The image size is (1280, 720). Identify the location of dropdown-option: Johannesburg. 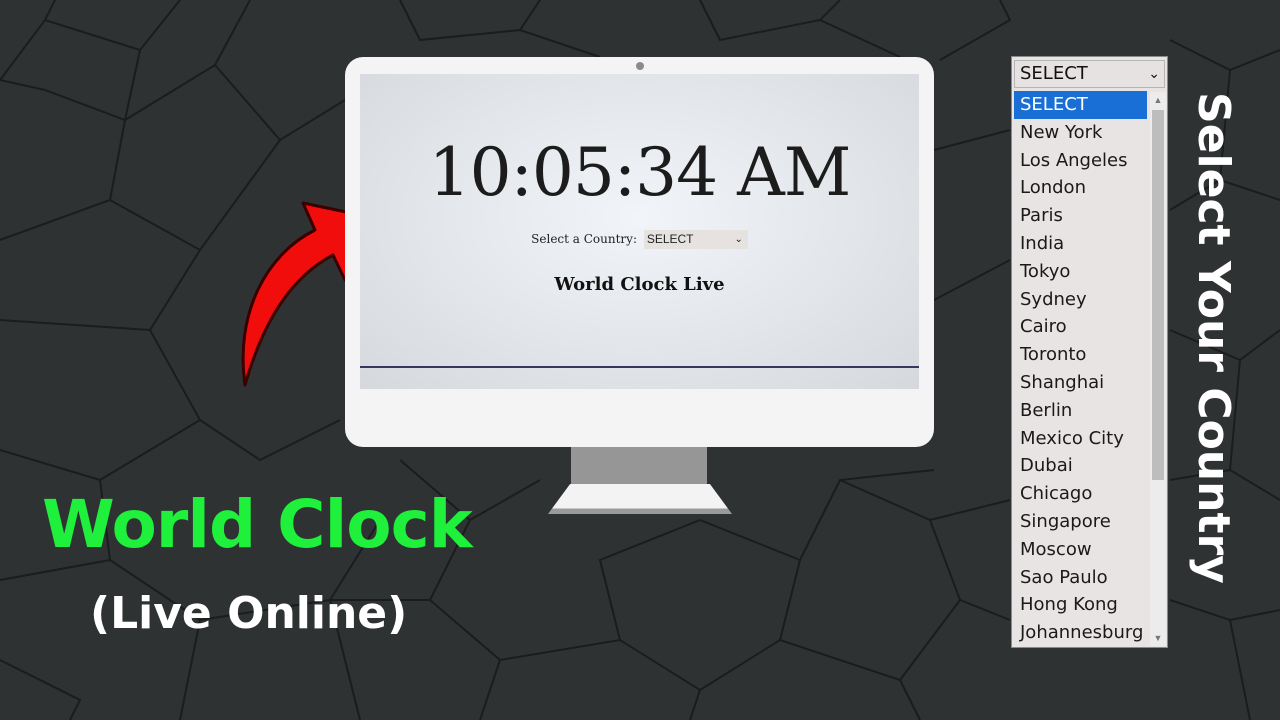
(1080, 633).